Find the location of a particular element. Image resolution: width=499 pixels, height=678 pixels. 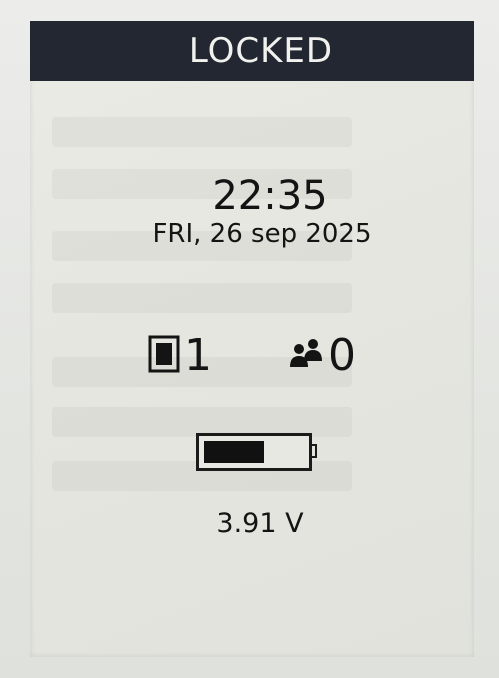

battery-icon is located at coordinates (258, 456).